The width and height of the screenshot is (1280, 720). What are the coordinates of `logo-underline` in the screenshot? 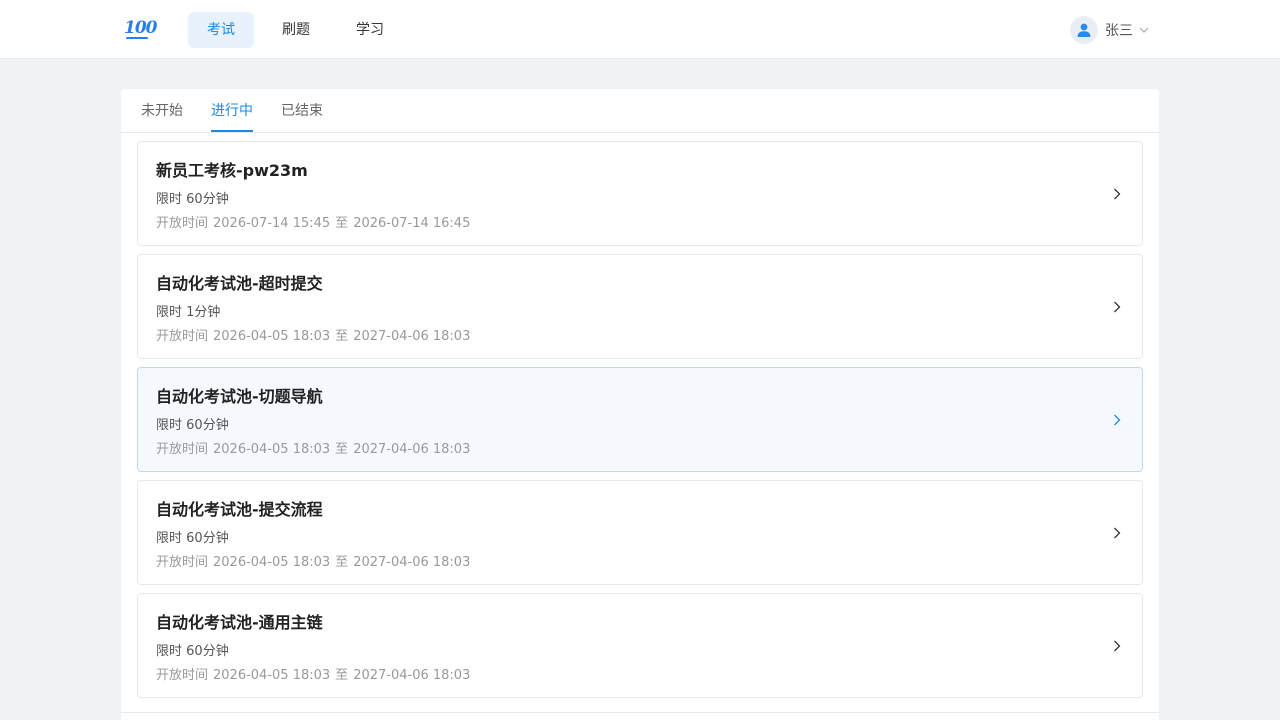 It's located at (137, 38).